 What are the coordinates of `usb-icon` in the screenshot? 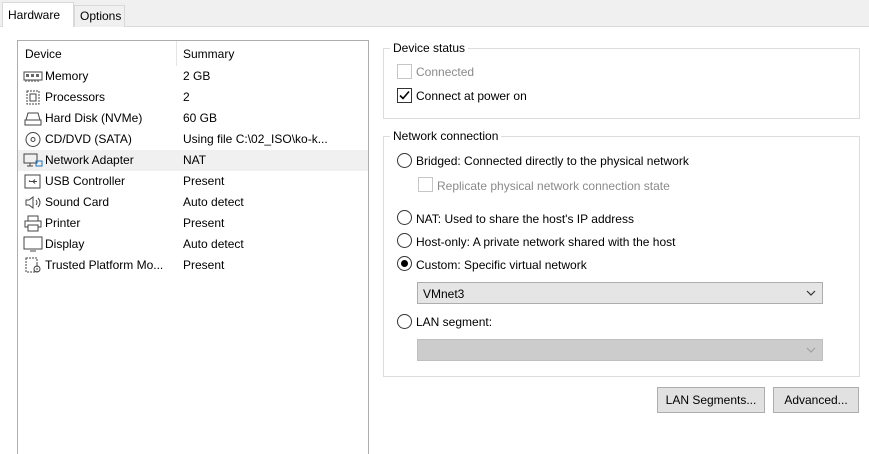 It's located at (32, 181).